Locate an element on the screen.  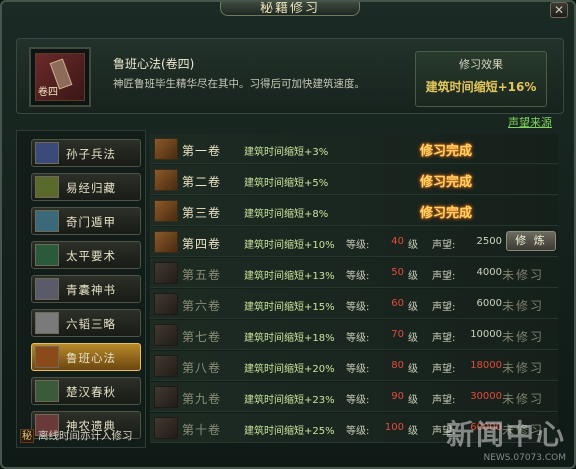
book-item: 楚汉春秋 is located at coordinates (86, 391).